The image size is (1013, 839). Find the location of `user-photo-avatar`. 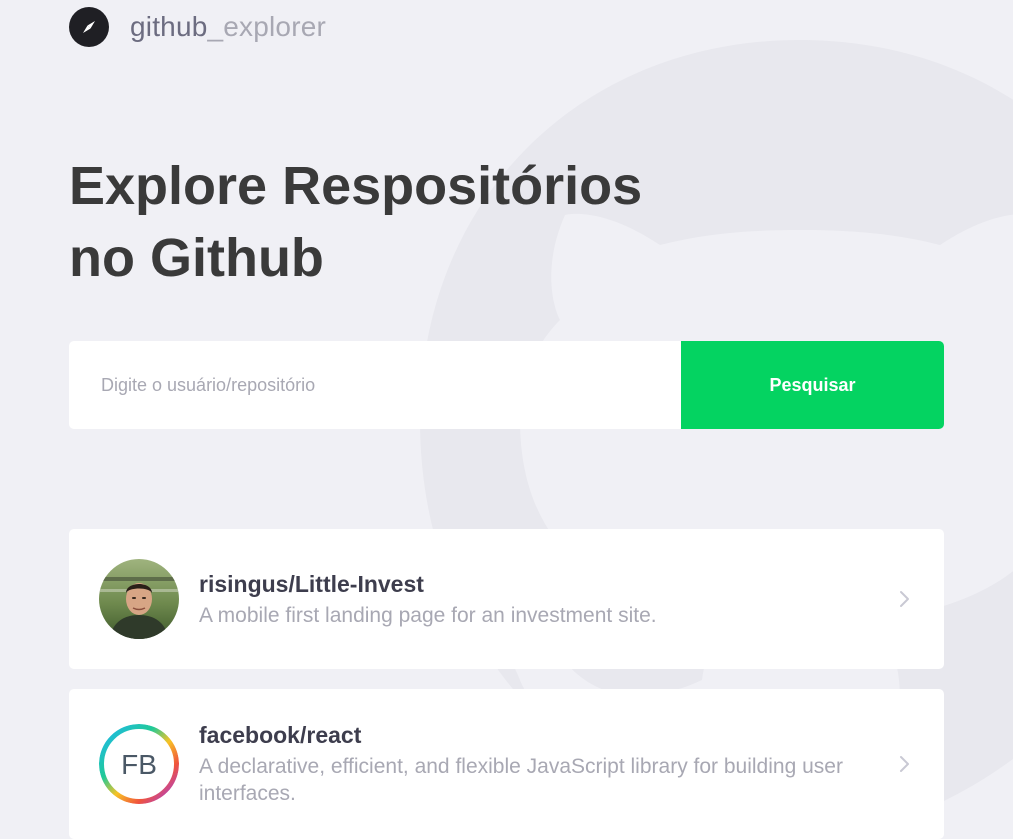

user-photo-avatar is located at coordinates (139, 599).